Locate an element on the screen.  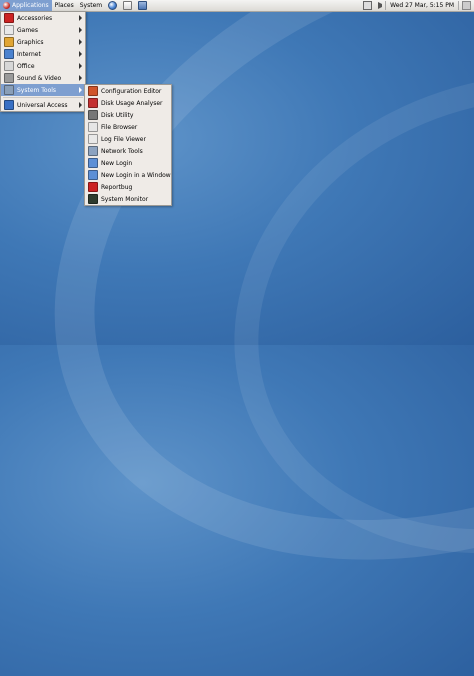
places-menu-button: Places is located at coordinates (64, 5).